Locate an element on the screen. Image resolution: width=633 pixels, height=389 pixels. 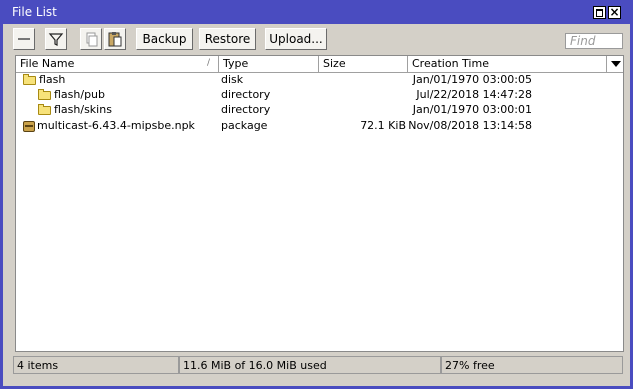
file-name: multicast-6.43.4-mipsbe.npk is located at coordinates (116, 125).